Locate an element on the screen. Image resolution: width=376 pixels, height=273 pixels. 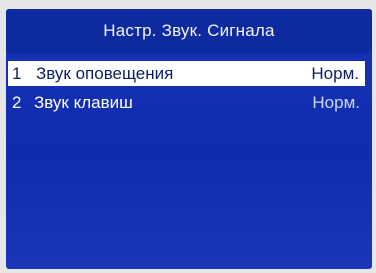
screen-title: Настр. Звук. Сигнала is located at coordinates (189, 30).